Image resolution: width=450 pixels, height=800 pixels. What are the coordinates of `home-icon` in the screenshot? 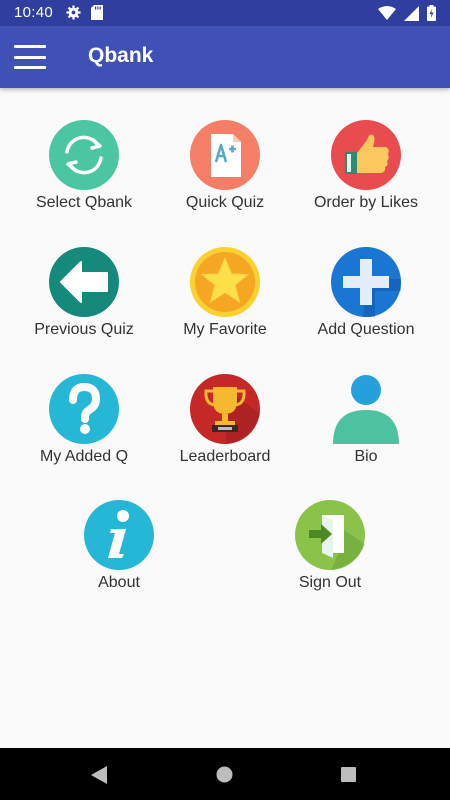 It's located at (224, 774).